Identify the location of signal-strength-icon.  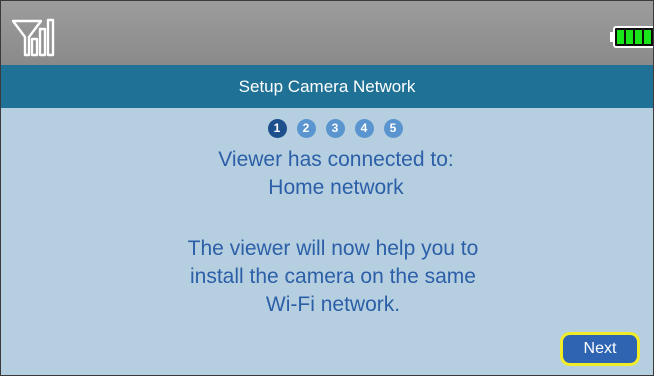
(33, 37).